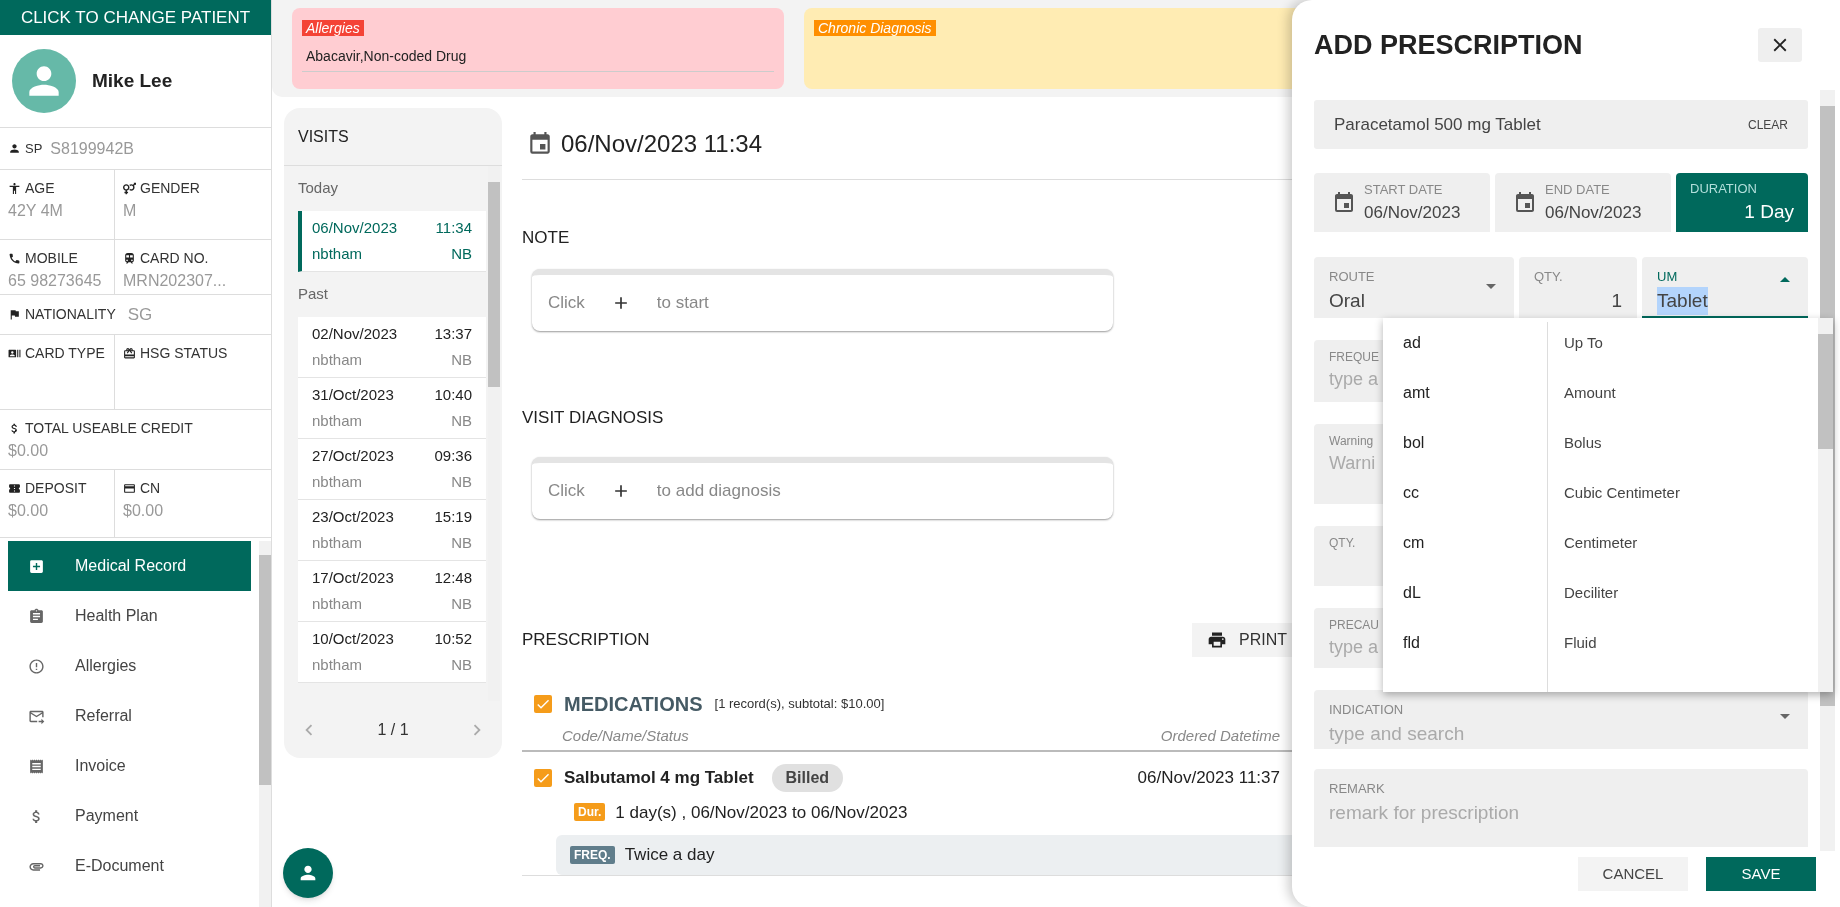 The image size is (1840, 907). What do you see at coordinates (807, 777) in the screenshot?
I see `status-badge: Billed` at bounding box center [807, 777].